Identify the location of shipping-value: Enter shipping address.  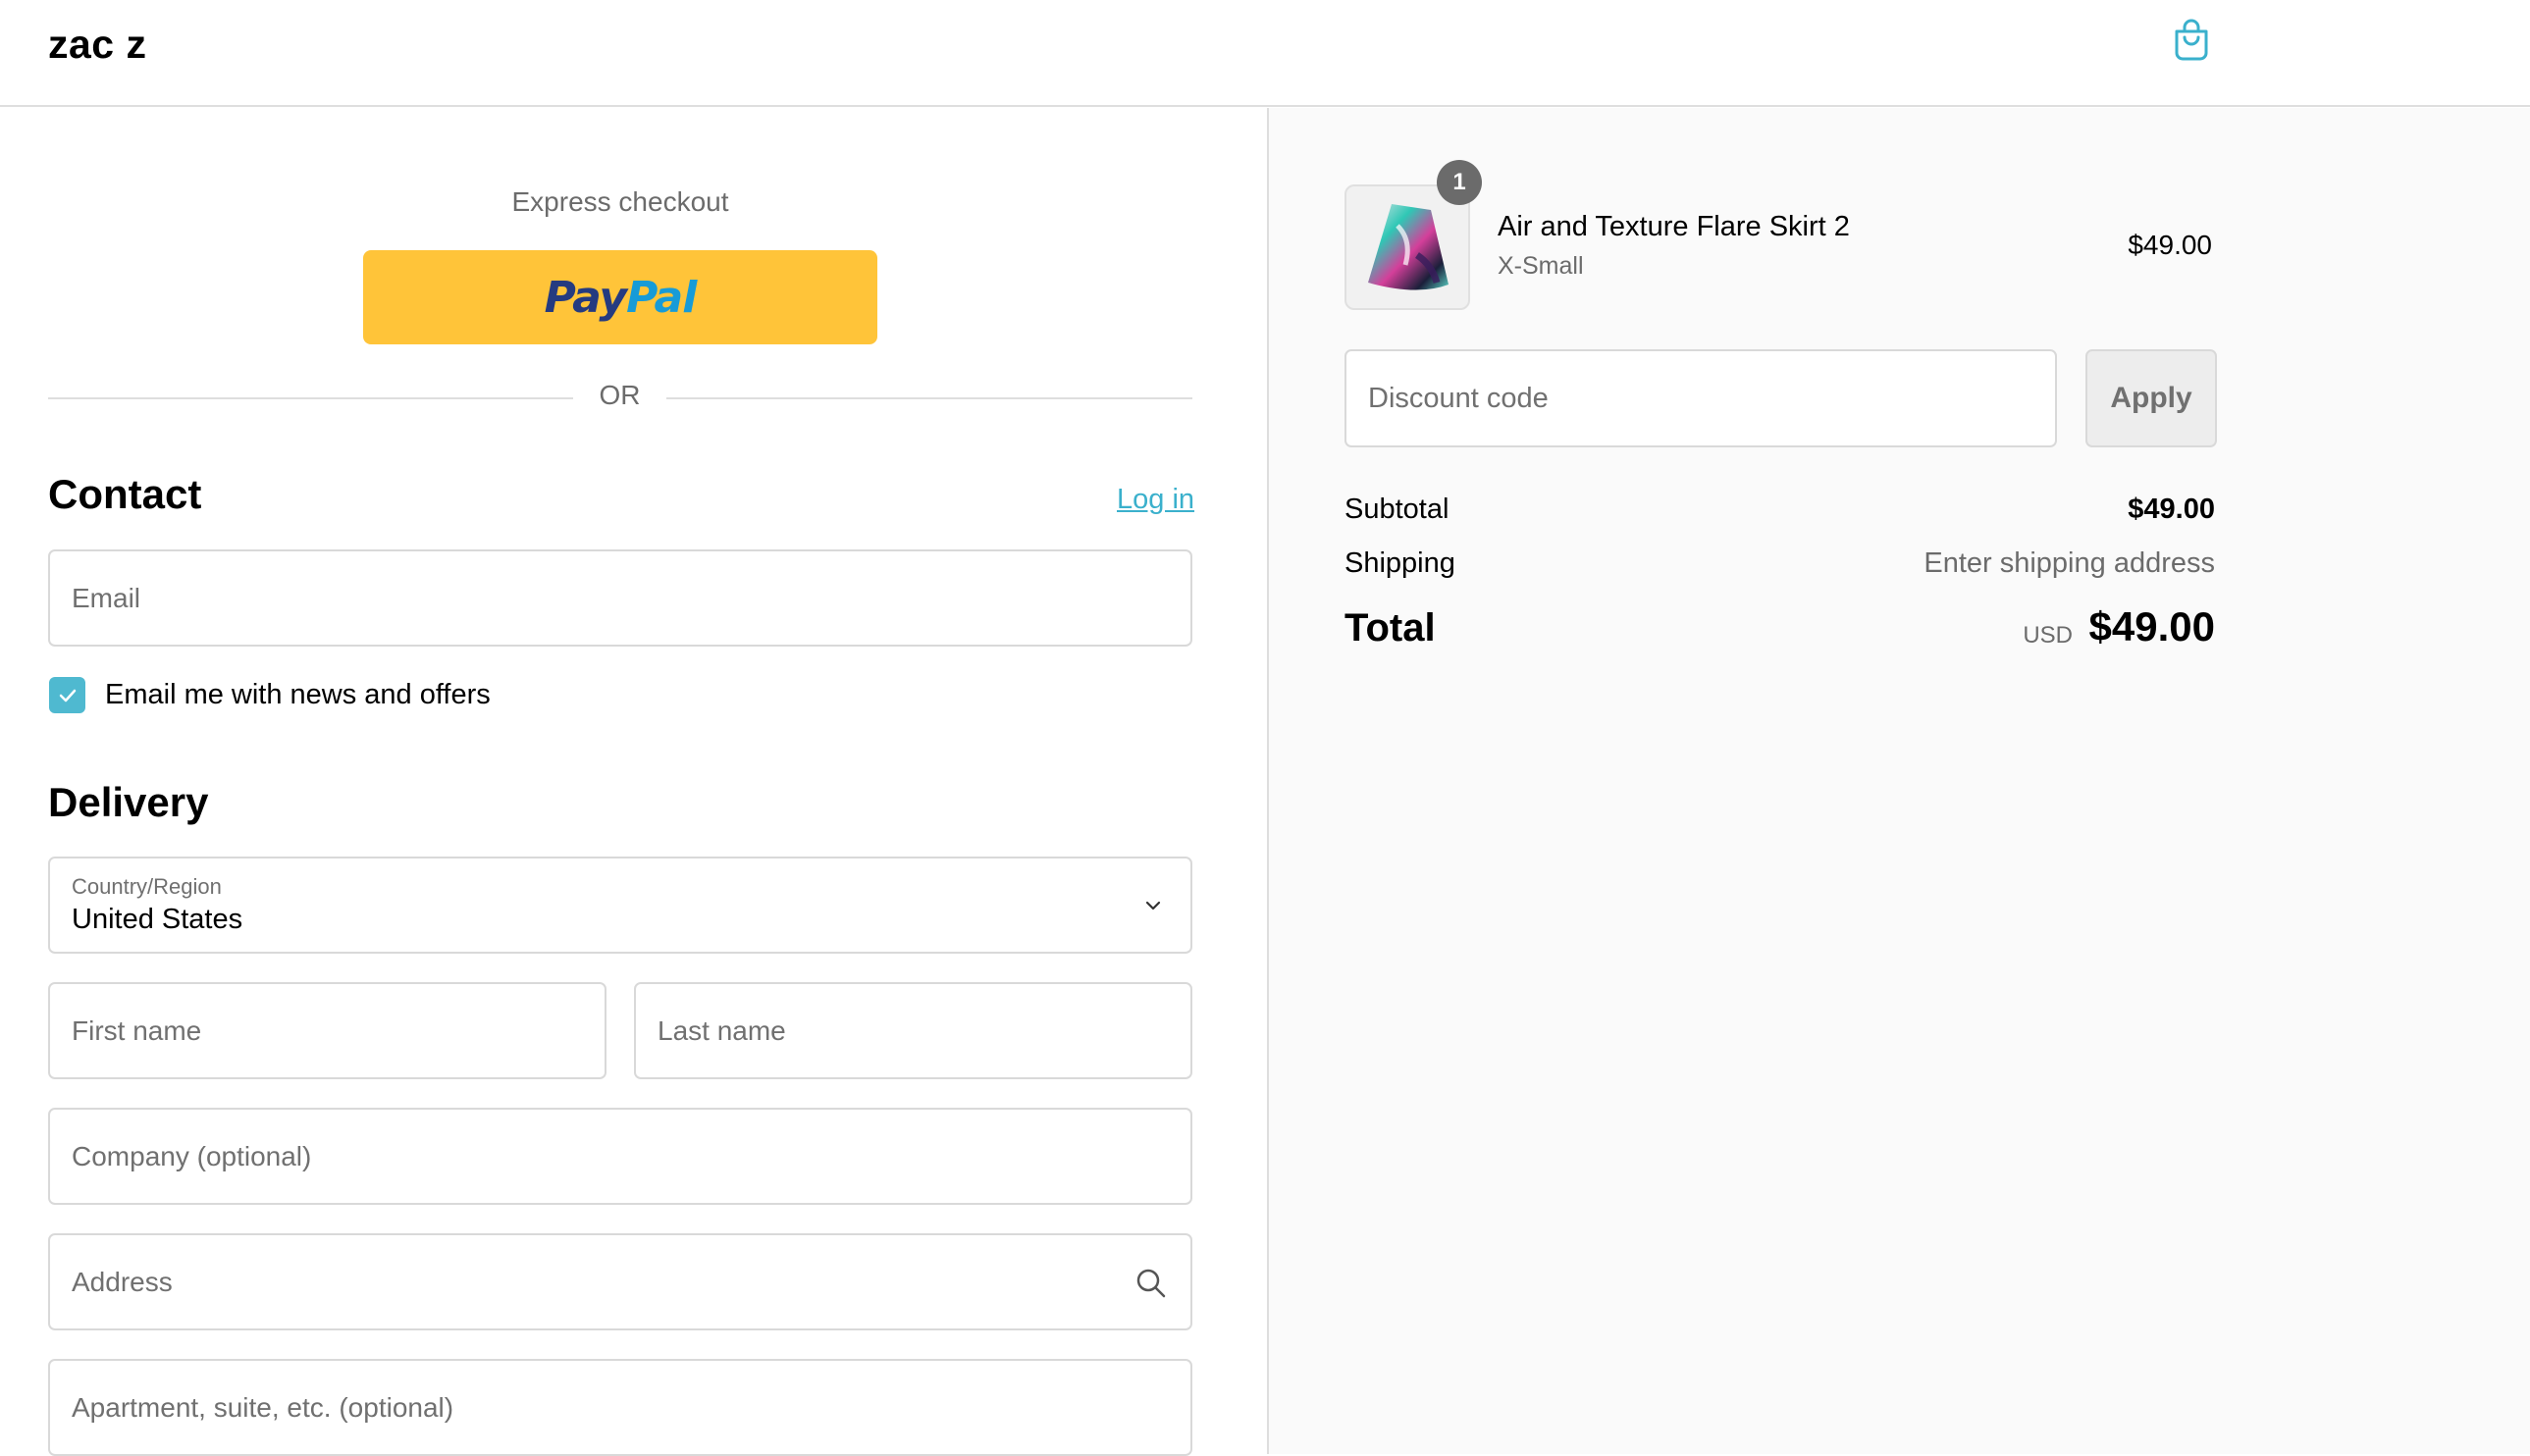
(2069, 563).